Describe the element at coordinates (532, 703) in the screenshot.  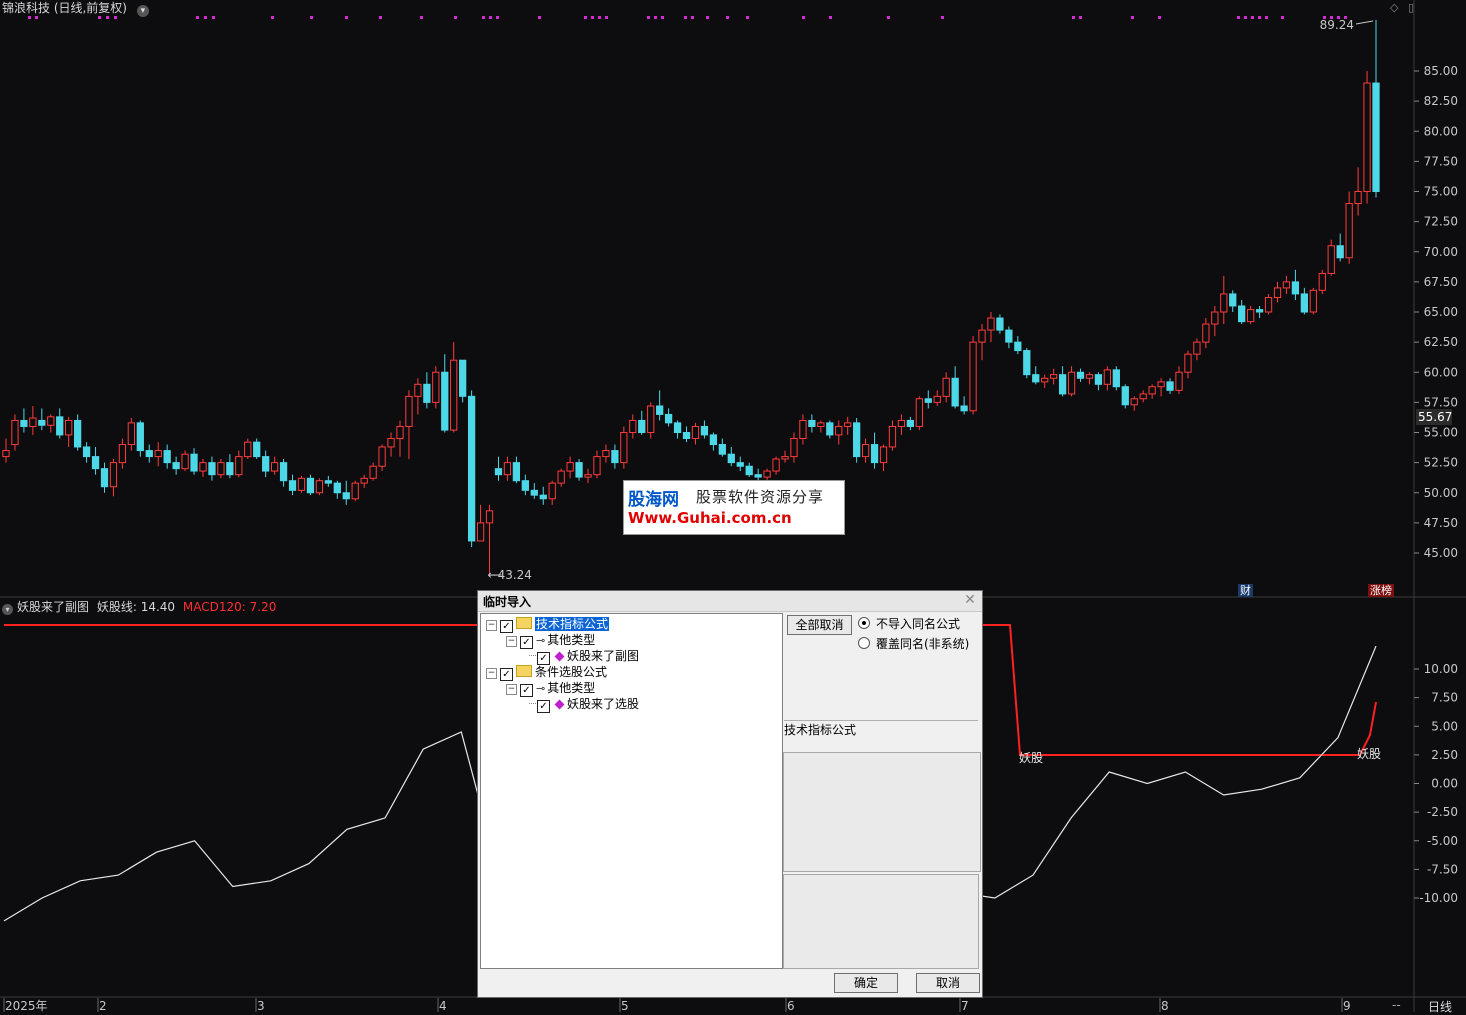
I see `tree-connector` at that location.